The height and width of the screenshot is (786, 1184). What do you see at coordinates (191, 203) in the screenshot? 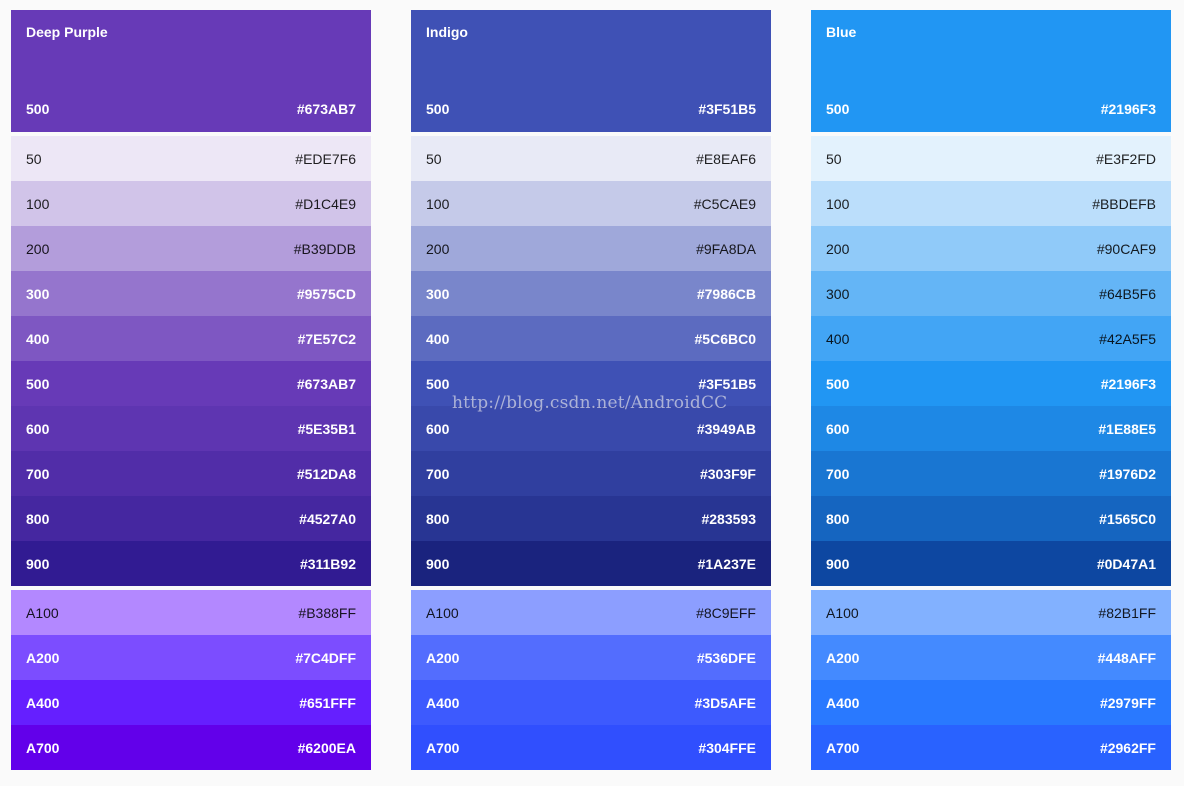
I see `color-swatch-100: 100 #D1C4E9` at bounding box center [191, 203].